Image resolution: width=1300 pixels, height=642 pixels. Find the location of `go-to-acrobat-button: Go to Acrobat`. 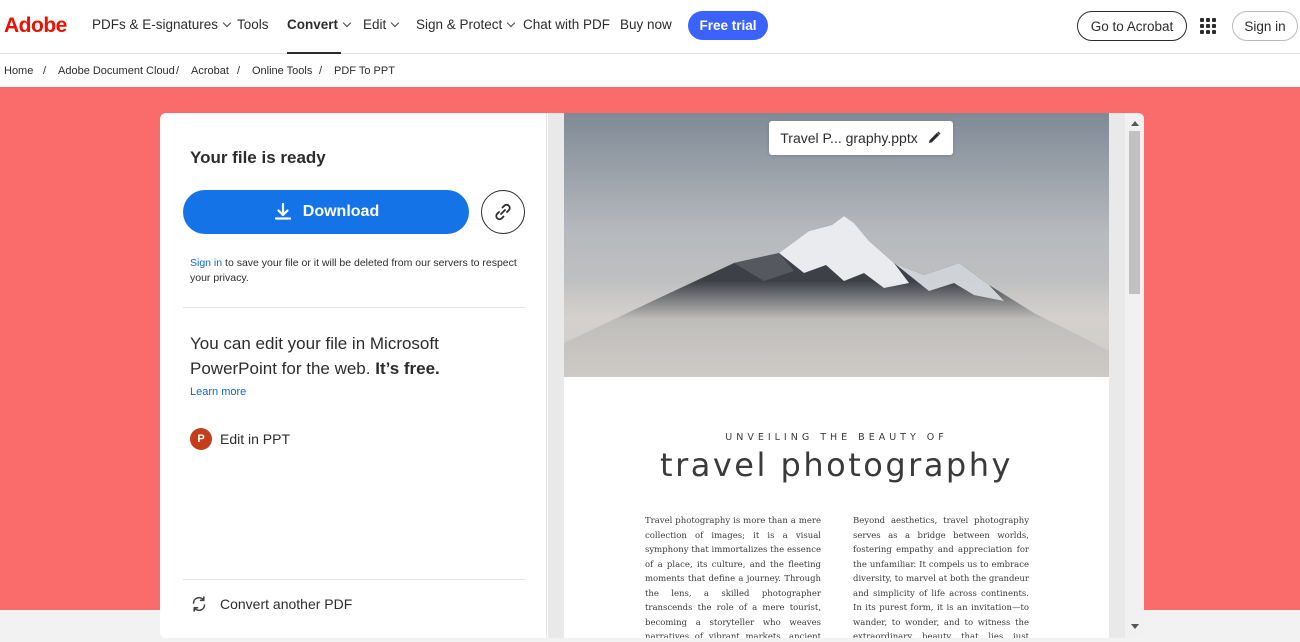

go-to-acrobat-button: Go to Acrobat is located at coordinates (1132, 26).